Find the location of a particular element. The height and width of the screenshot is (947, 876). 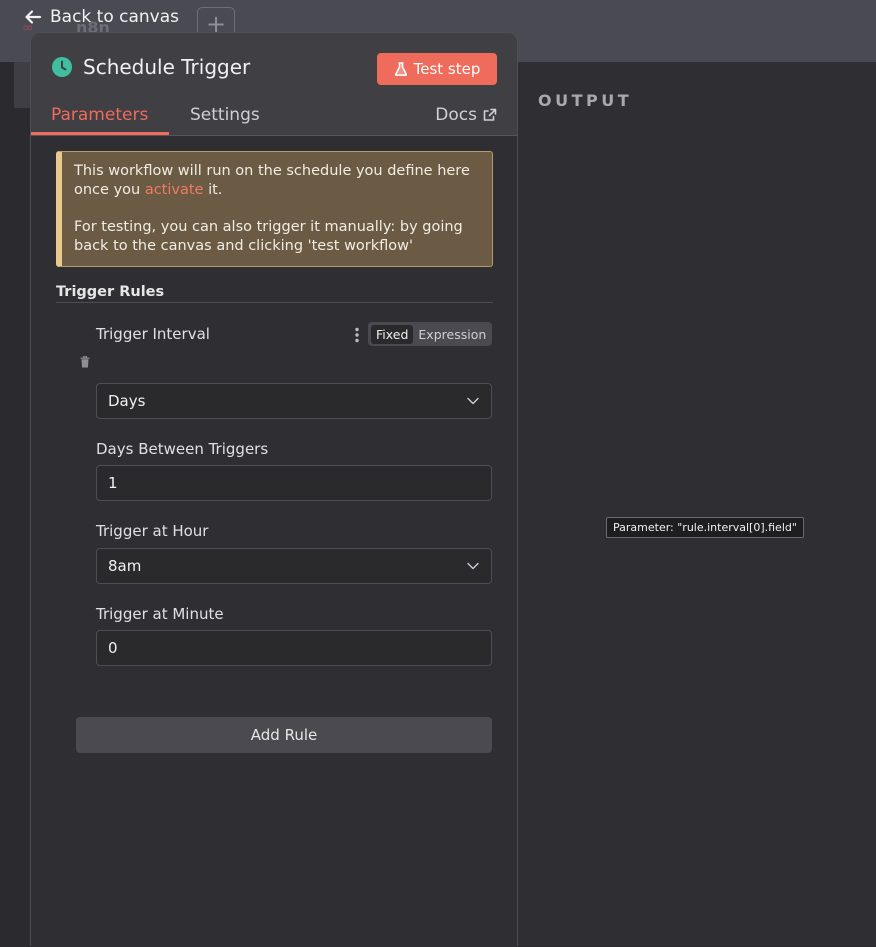

active-tab-indicator is located at coordinates (100, 133).